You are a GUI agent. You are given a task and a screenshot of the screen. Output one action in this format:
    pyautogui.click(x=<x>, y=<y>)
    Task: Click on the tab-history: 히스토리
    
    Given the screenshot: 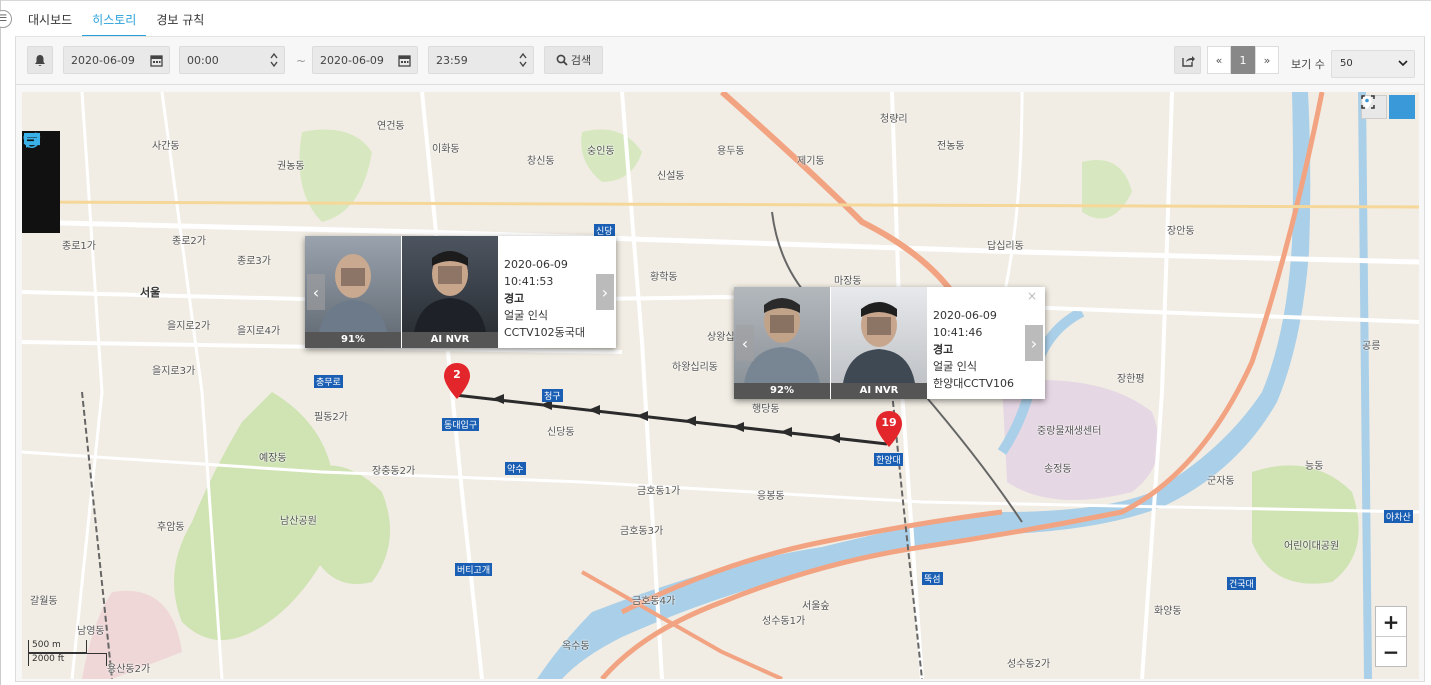 What is the action you would take?
    pyautogui.click(x=114, y=21)
    